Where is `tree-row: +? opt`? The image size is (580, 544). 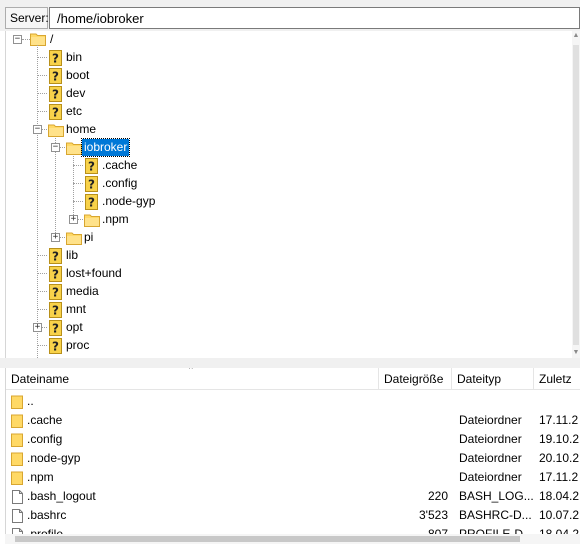
tree-row: +? opt is located at coordinates (286, 328).